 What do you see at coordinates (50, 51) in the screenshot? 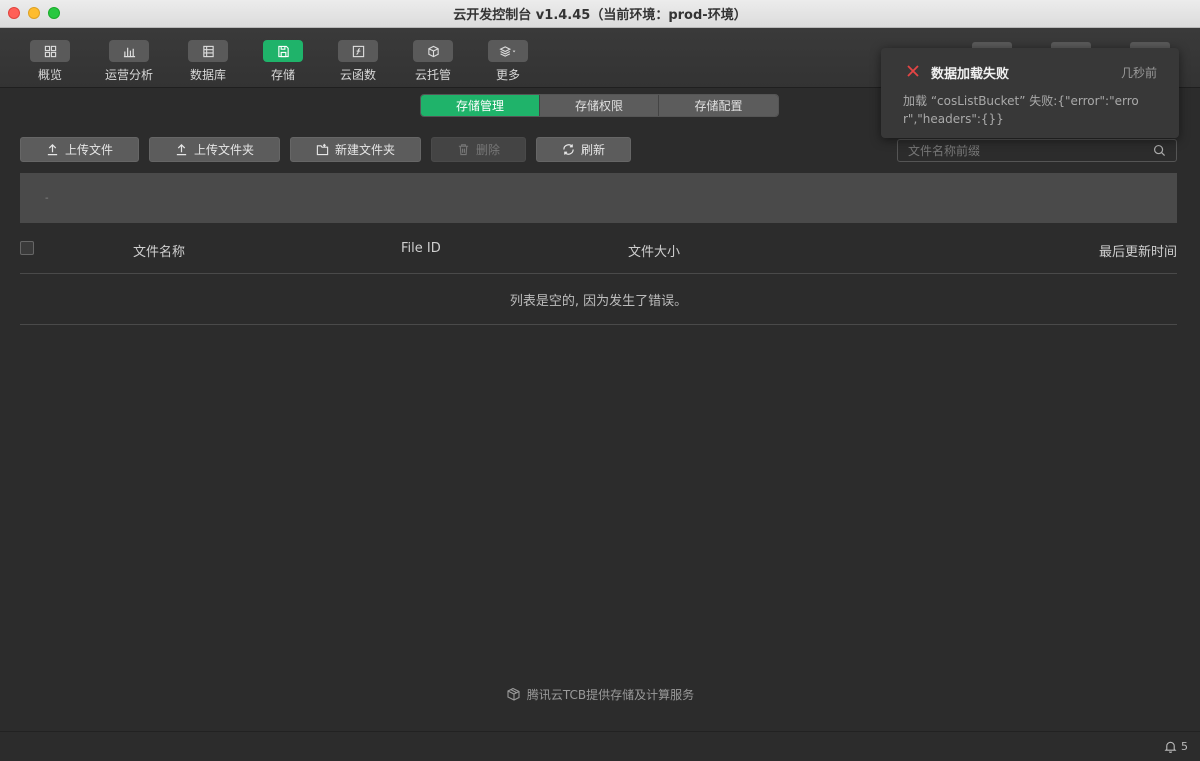
I see `grid-icon` at bounding box center [50, 51].